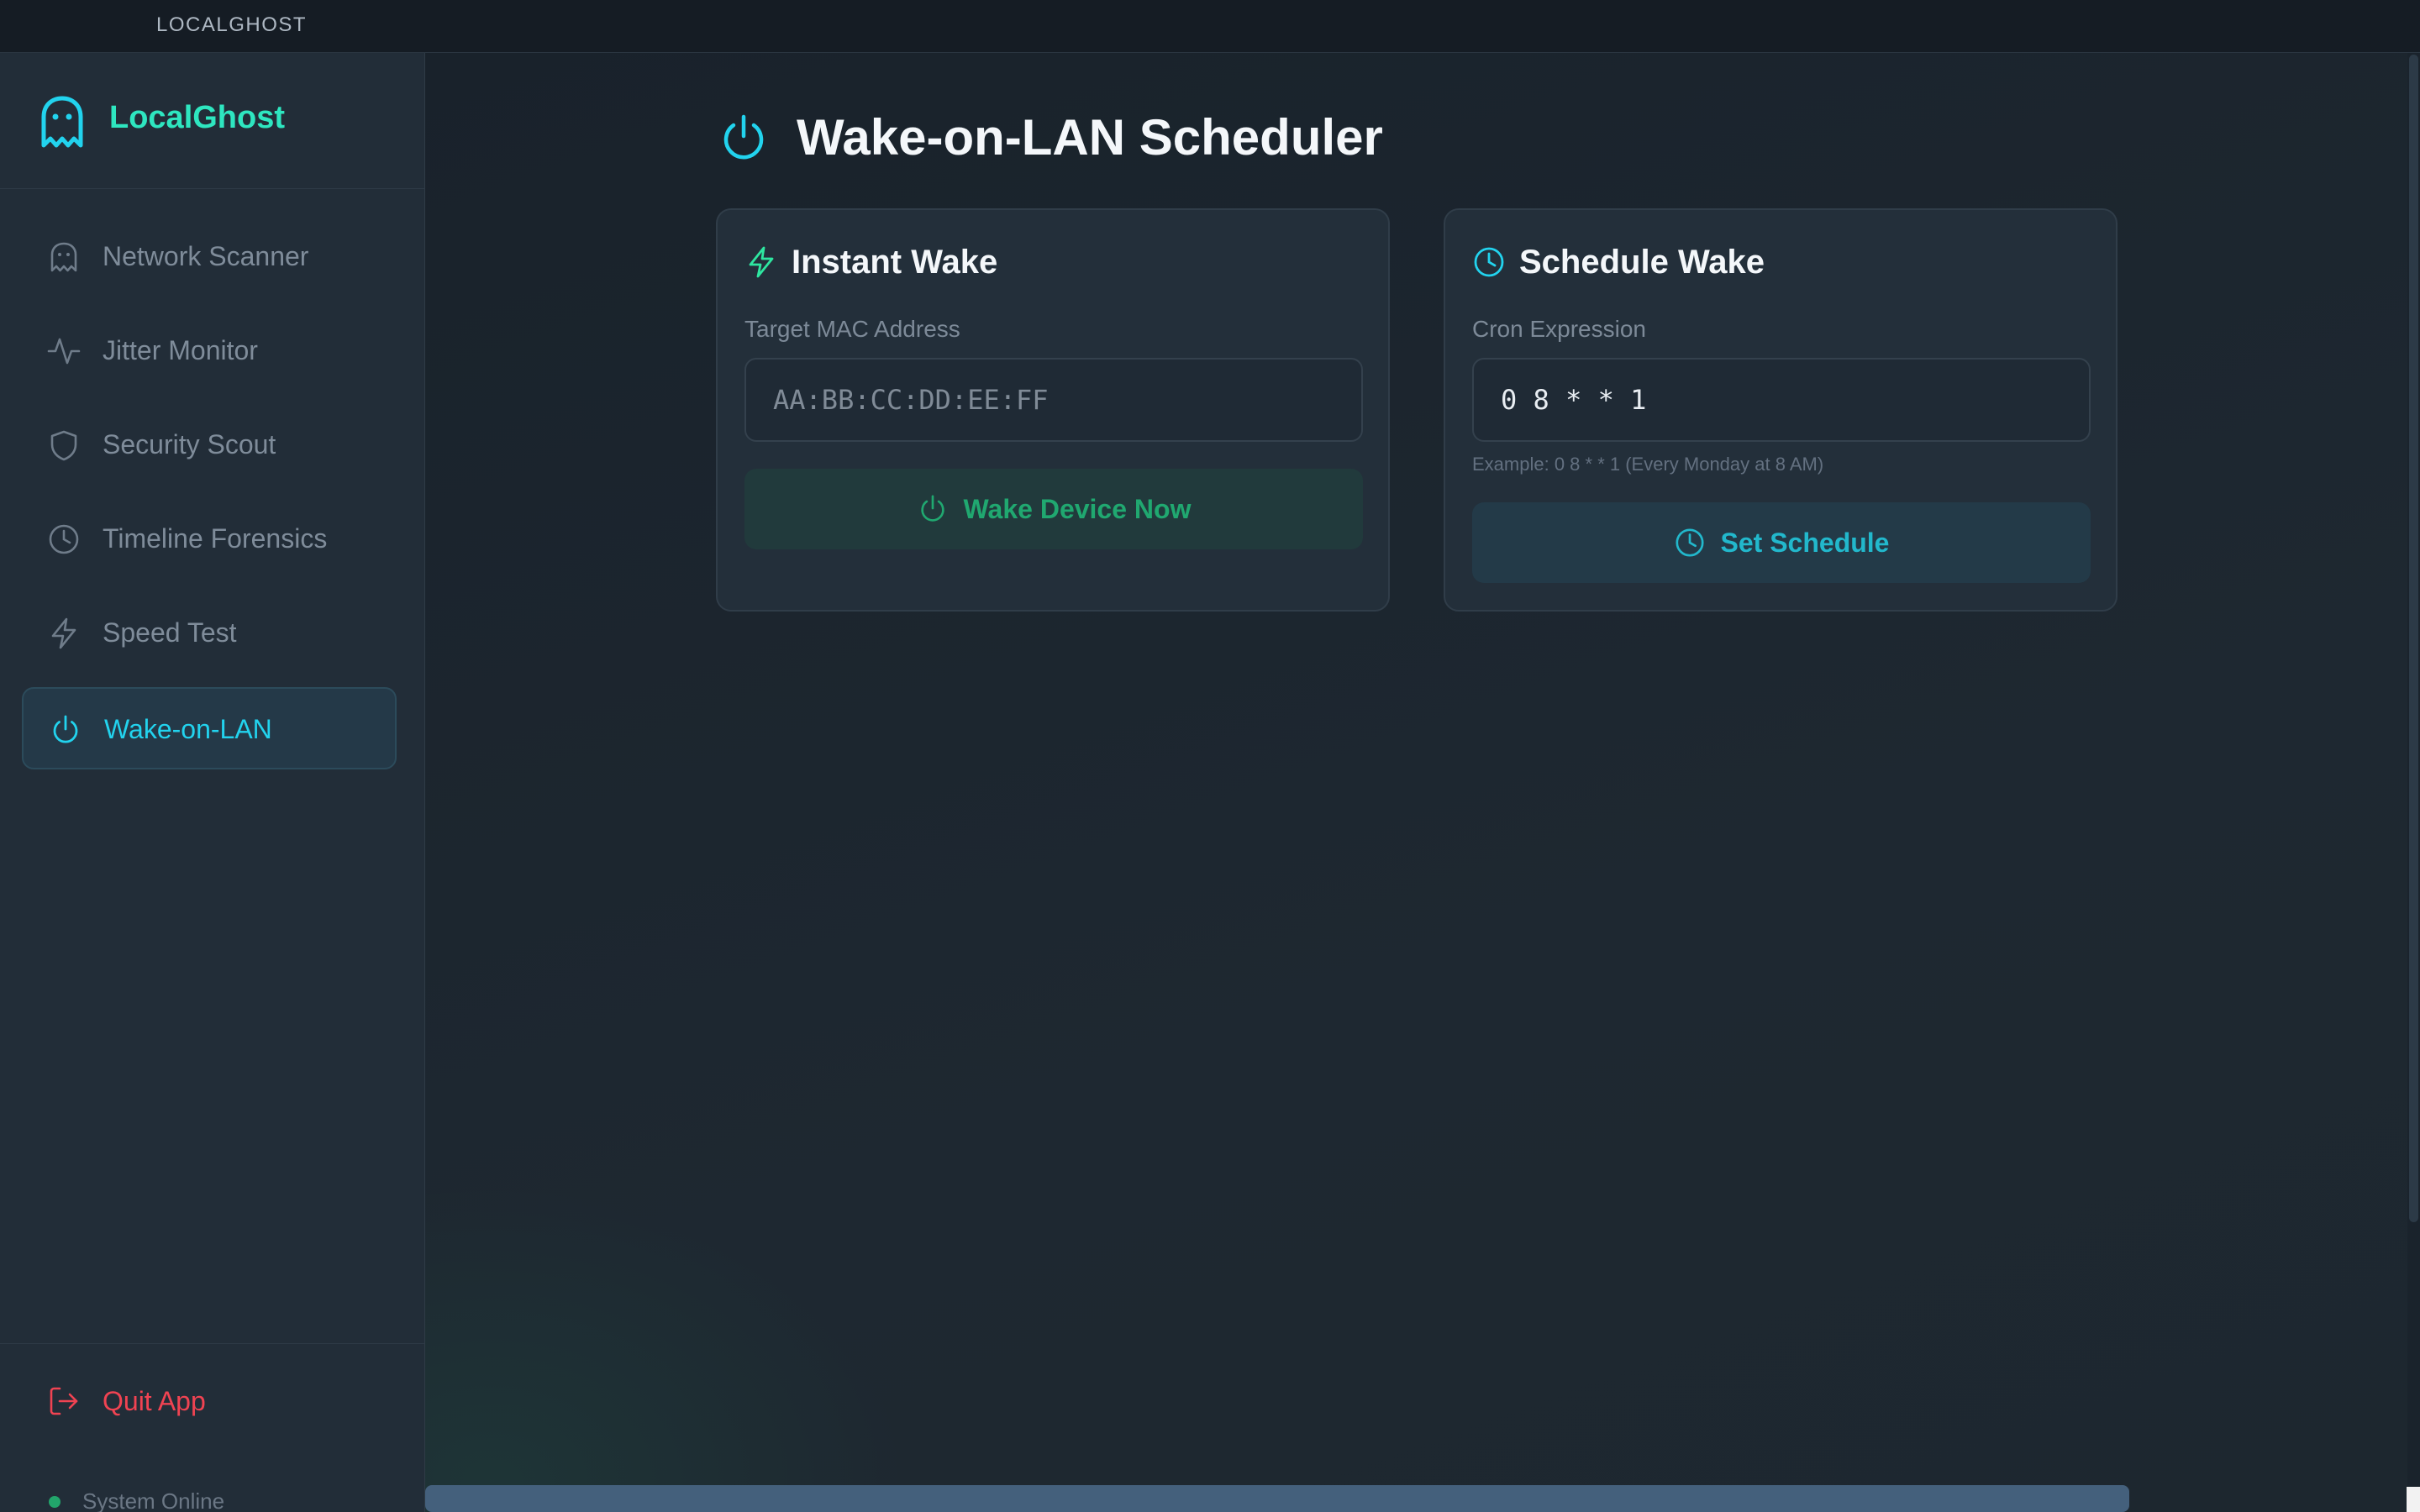  I want to click on cron-expression-input, so click(1782, 400).